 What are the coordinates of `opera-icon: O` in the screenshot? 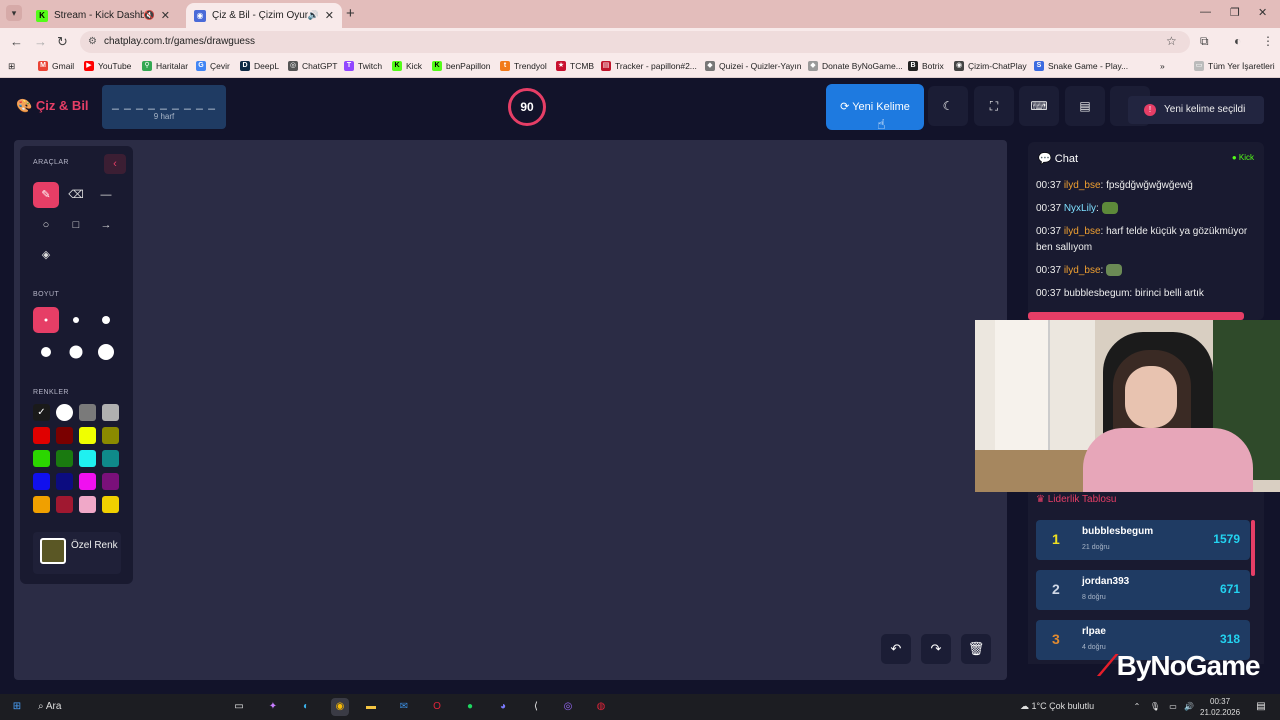 It's located at (437, 707).